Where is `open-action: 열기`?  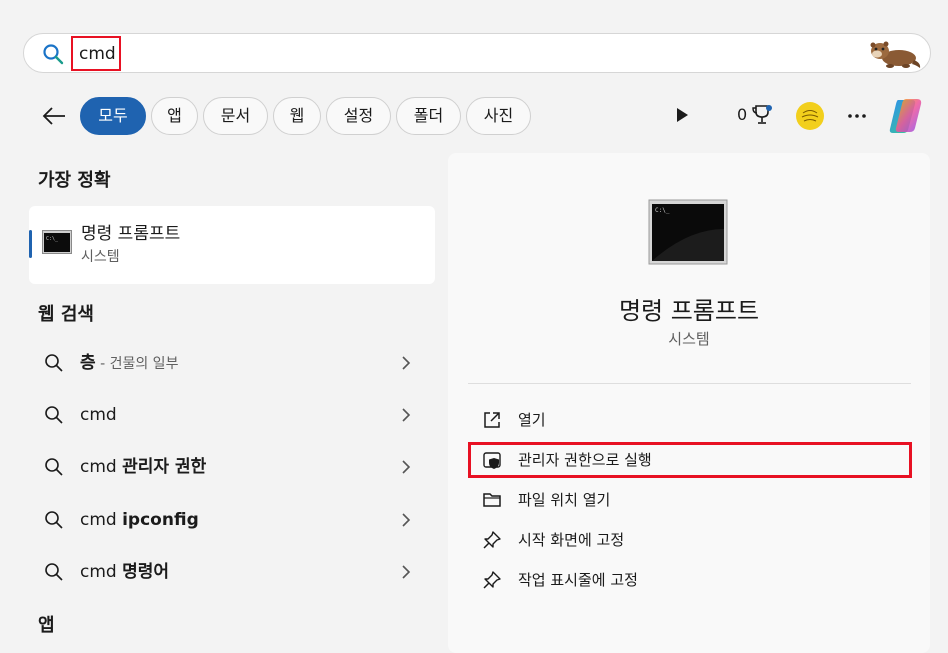
open-action: 열기 is located at coordinates (690, 420).